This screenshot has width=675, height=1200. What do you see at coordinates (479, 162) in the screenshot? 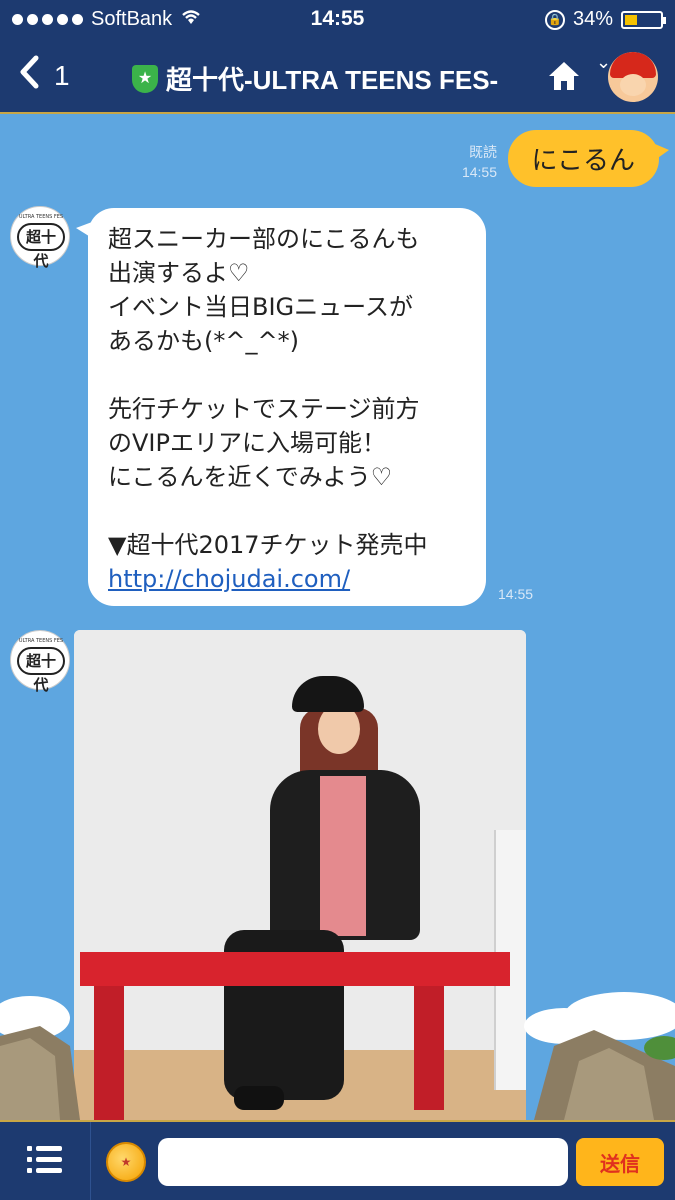
I see `read-receipt: 既読 14:55` at bounding box center [479, 162].